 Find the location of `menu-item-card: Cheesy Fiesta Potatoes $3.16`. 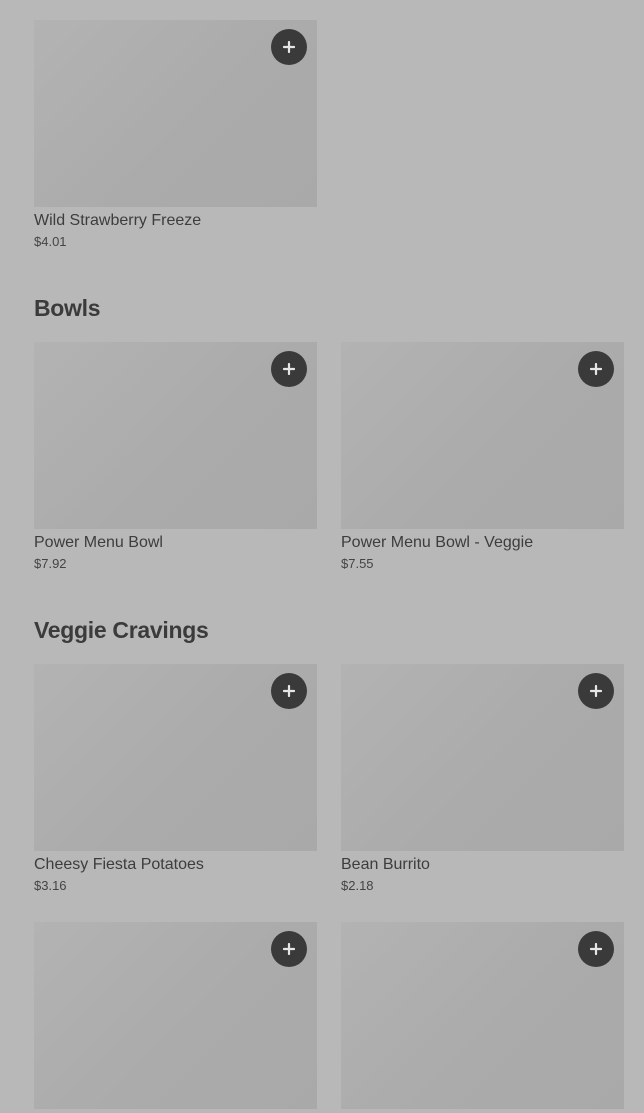

menu-item-card: Cheesy Fiesta Potatoes $3.16 is located at coordinates (175, 779).